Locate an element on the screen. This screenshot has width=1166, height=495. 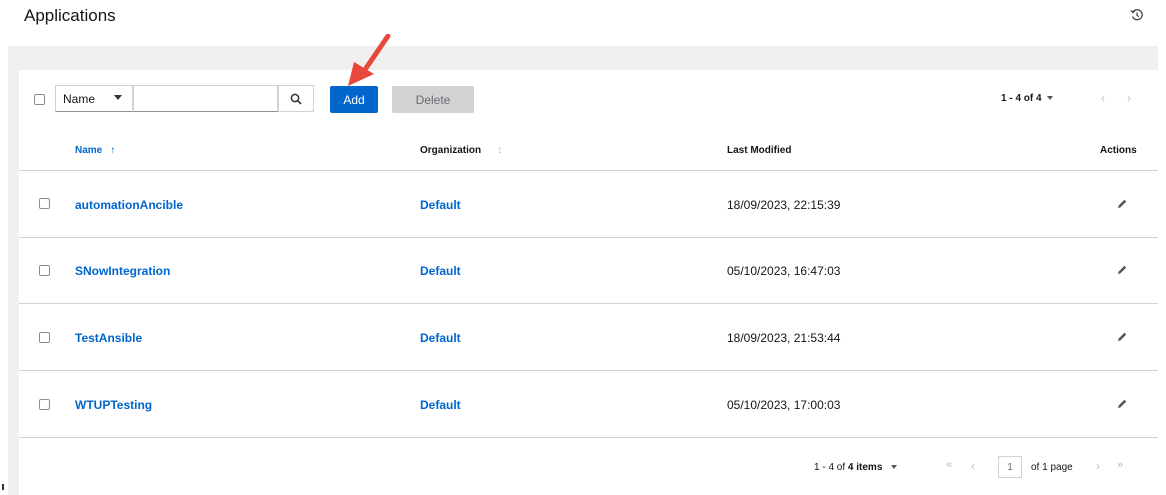
pagination-toggle: 1 - 4 of 4 is located at coordinates (1027, 98).